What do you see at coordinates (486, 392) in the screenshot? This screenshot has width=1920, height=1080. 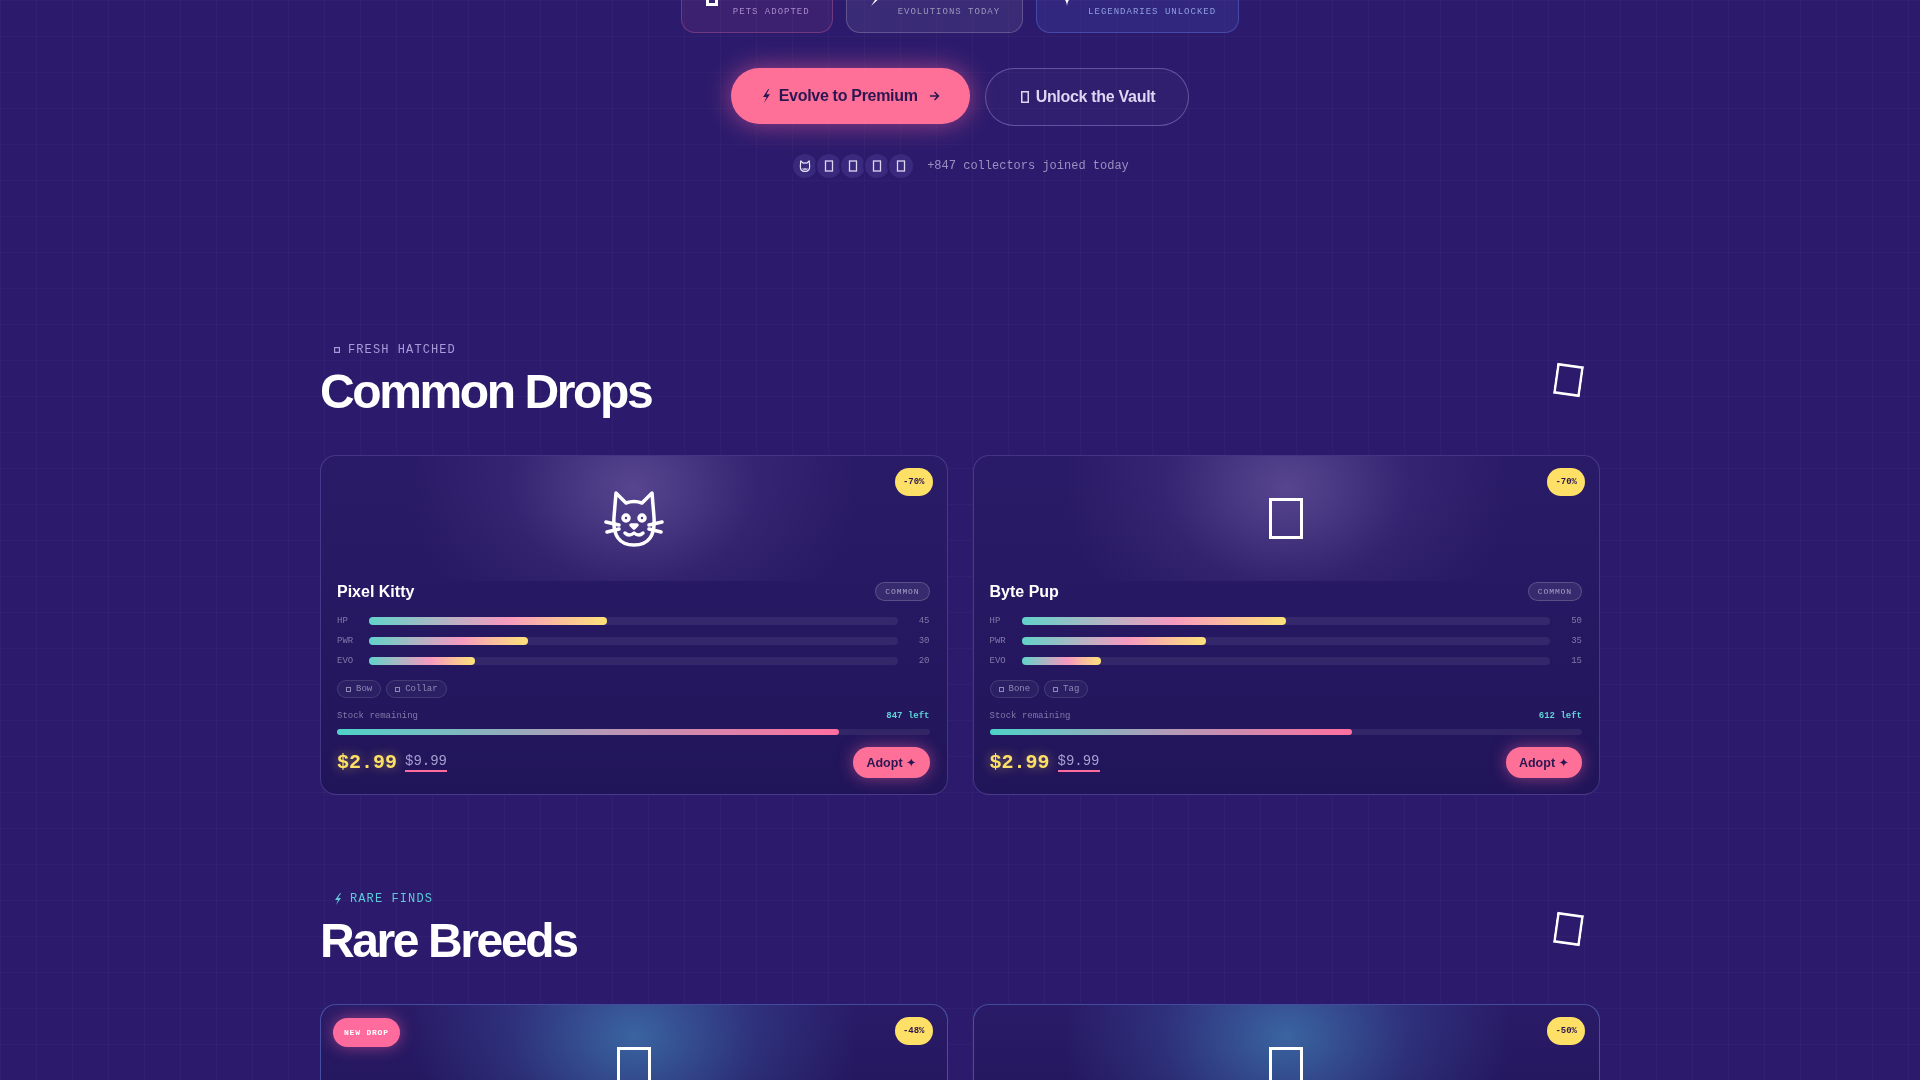 I see `section-title: Common Drops` at bounding box center [486, 392].